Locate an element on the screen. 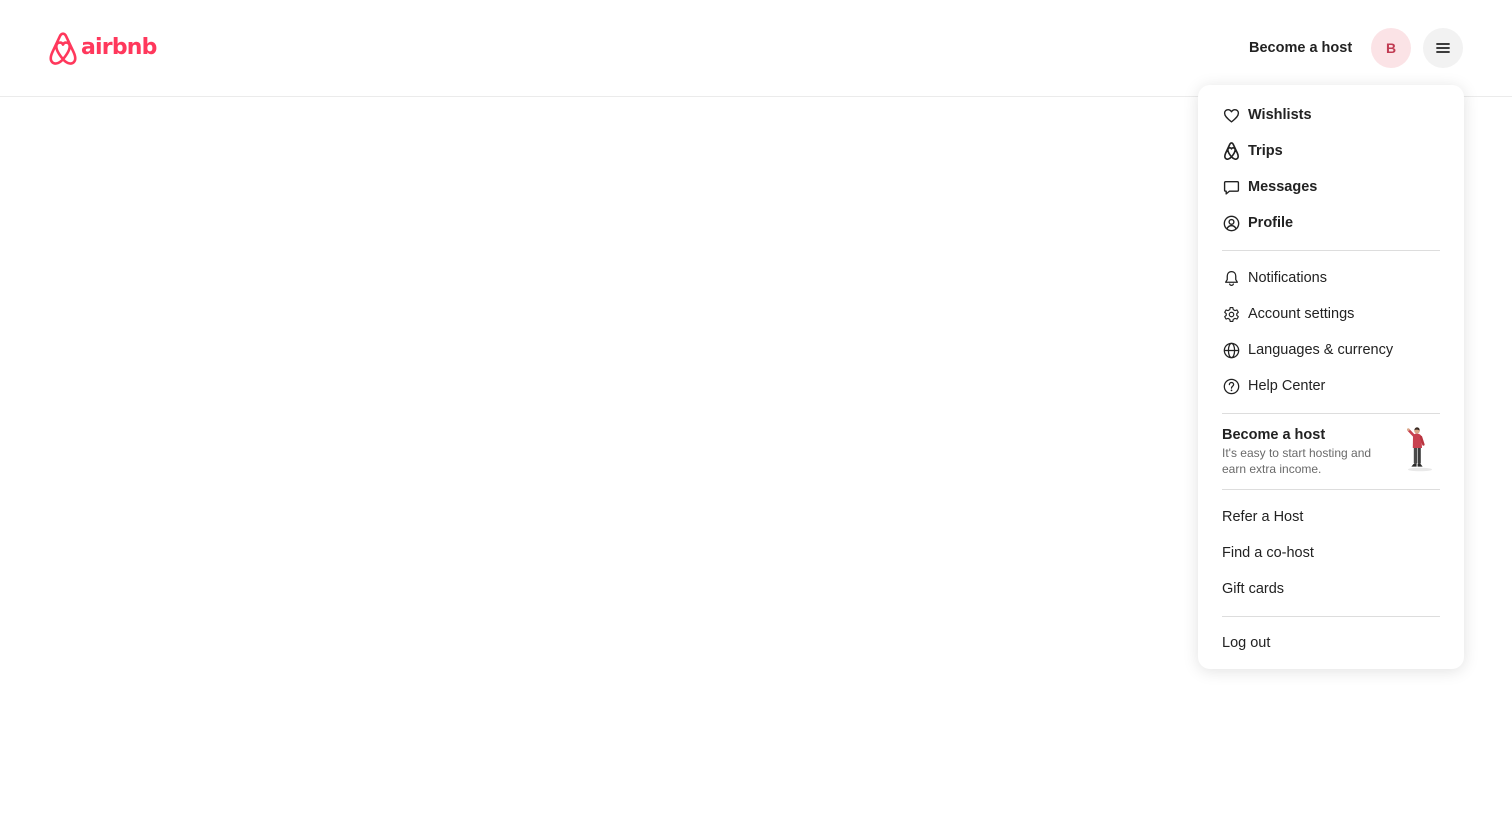 Image resolution: width=1512 pixels, height=814 pixels. menu-item-refer-a-host: Refer a Host is located at coordinates (1331, 517).